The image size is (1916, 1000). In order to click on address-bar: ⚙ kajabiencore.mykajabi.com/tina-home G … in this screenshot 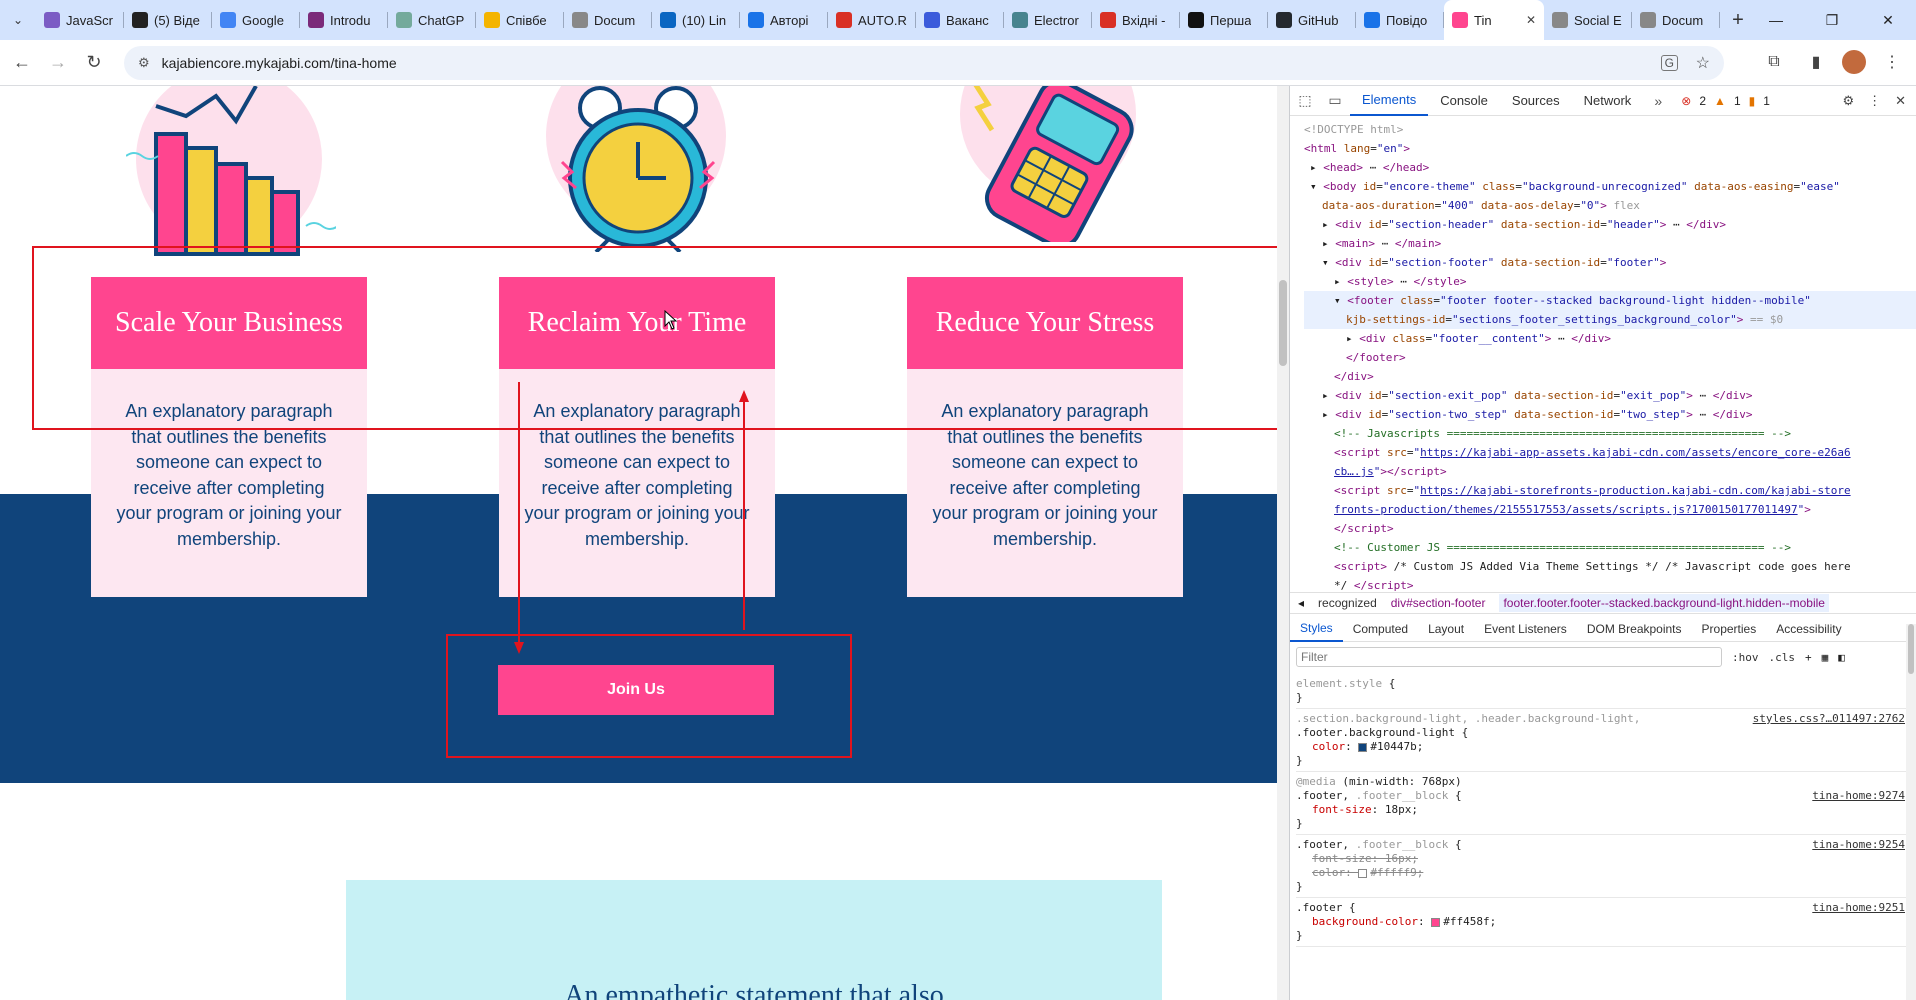, I will do `click(924, 63)`.